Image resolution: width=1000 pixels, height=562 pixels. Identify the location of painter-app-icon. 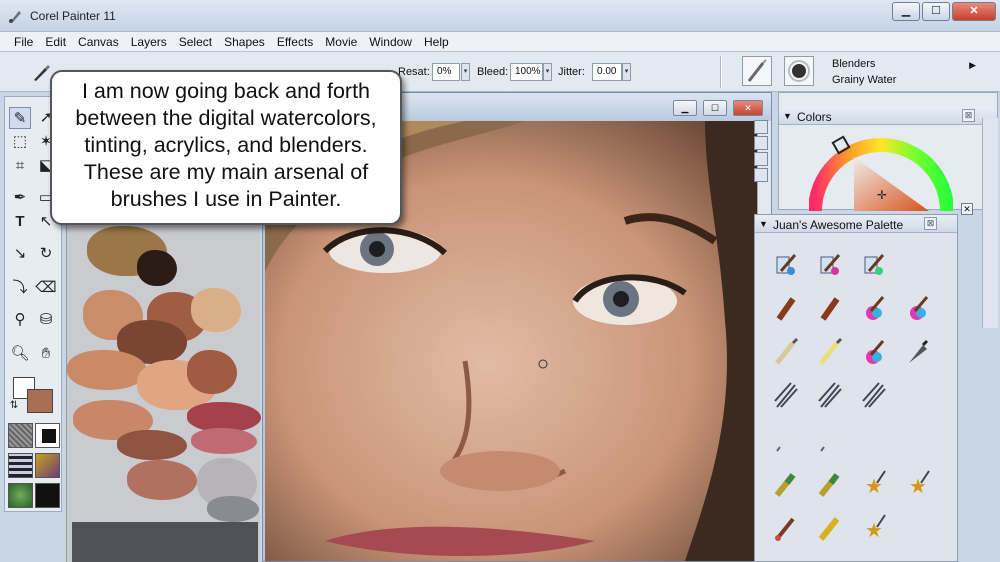
(15, 17).